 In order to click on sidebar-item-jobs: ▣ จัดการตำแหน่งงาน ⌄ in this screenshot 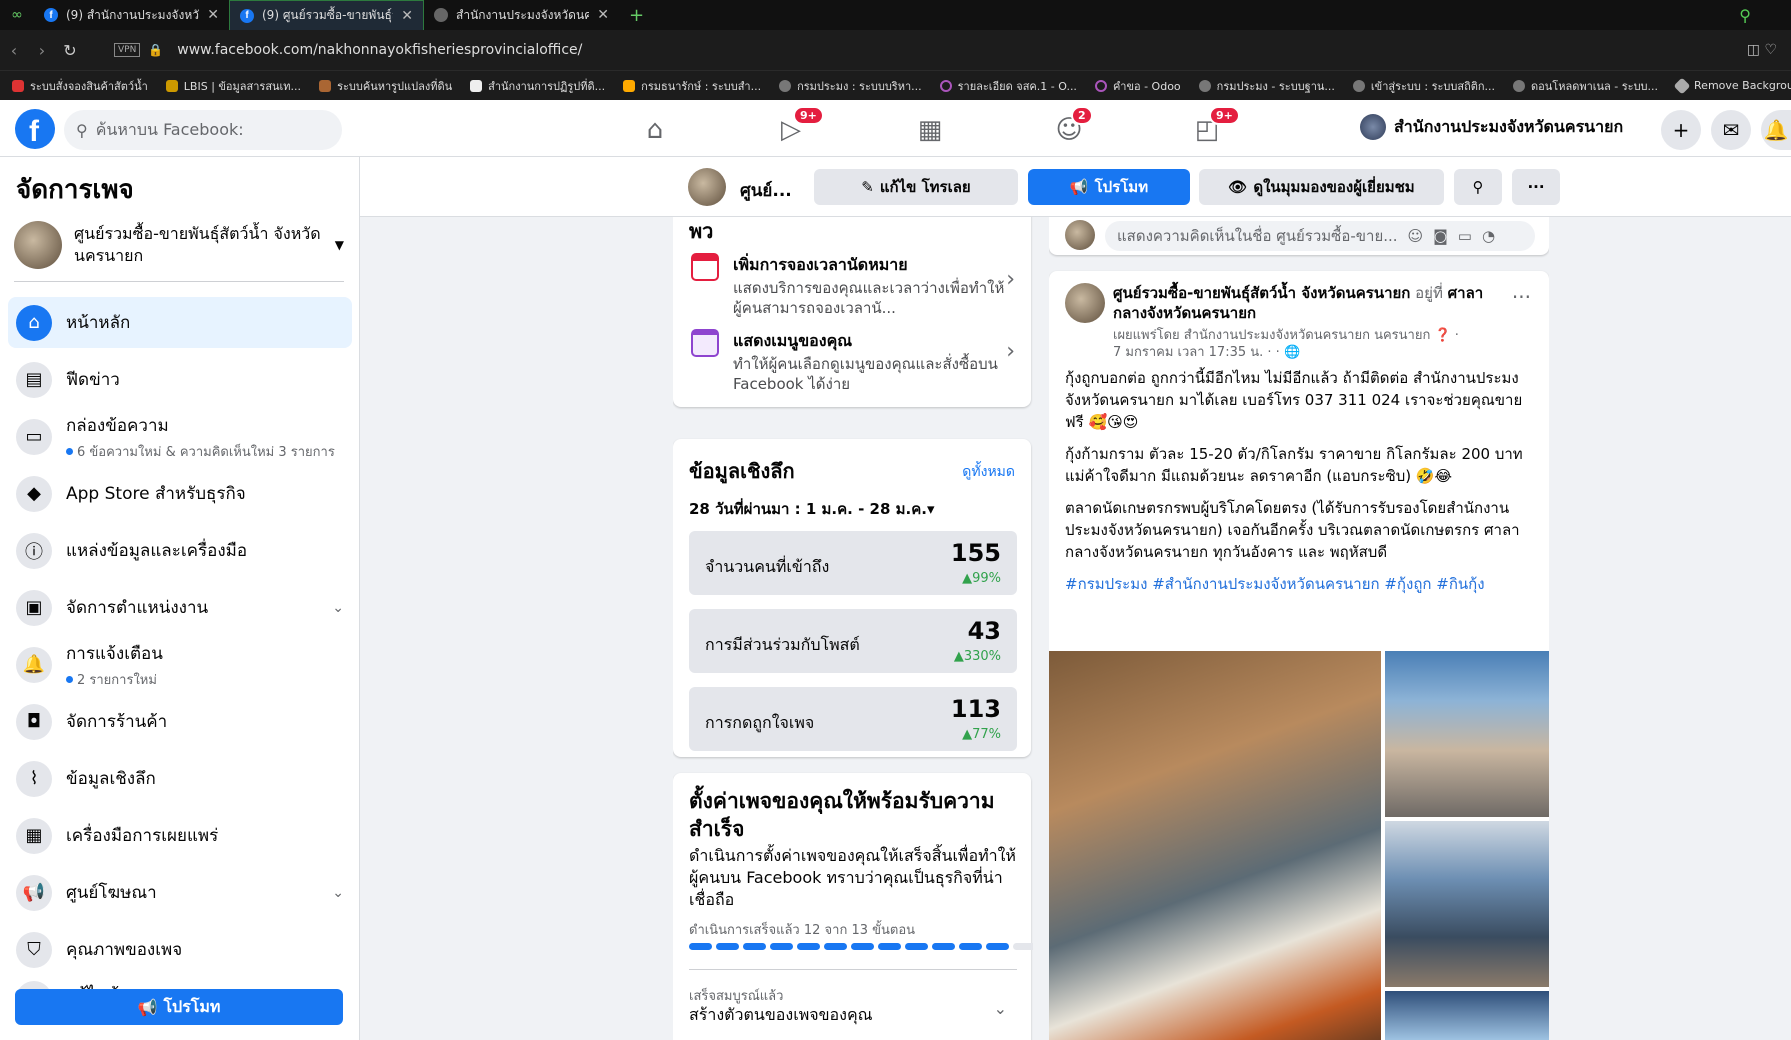, I will do `click(180, 607)`.